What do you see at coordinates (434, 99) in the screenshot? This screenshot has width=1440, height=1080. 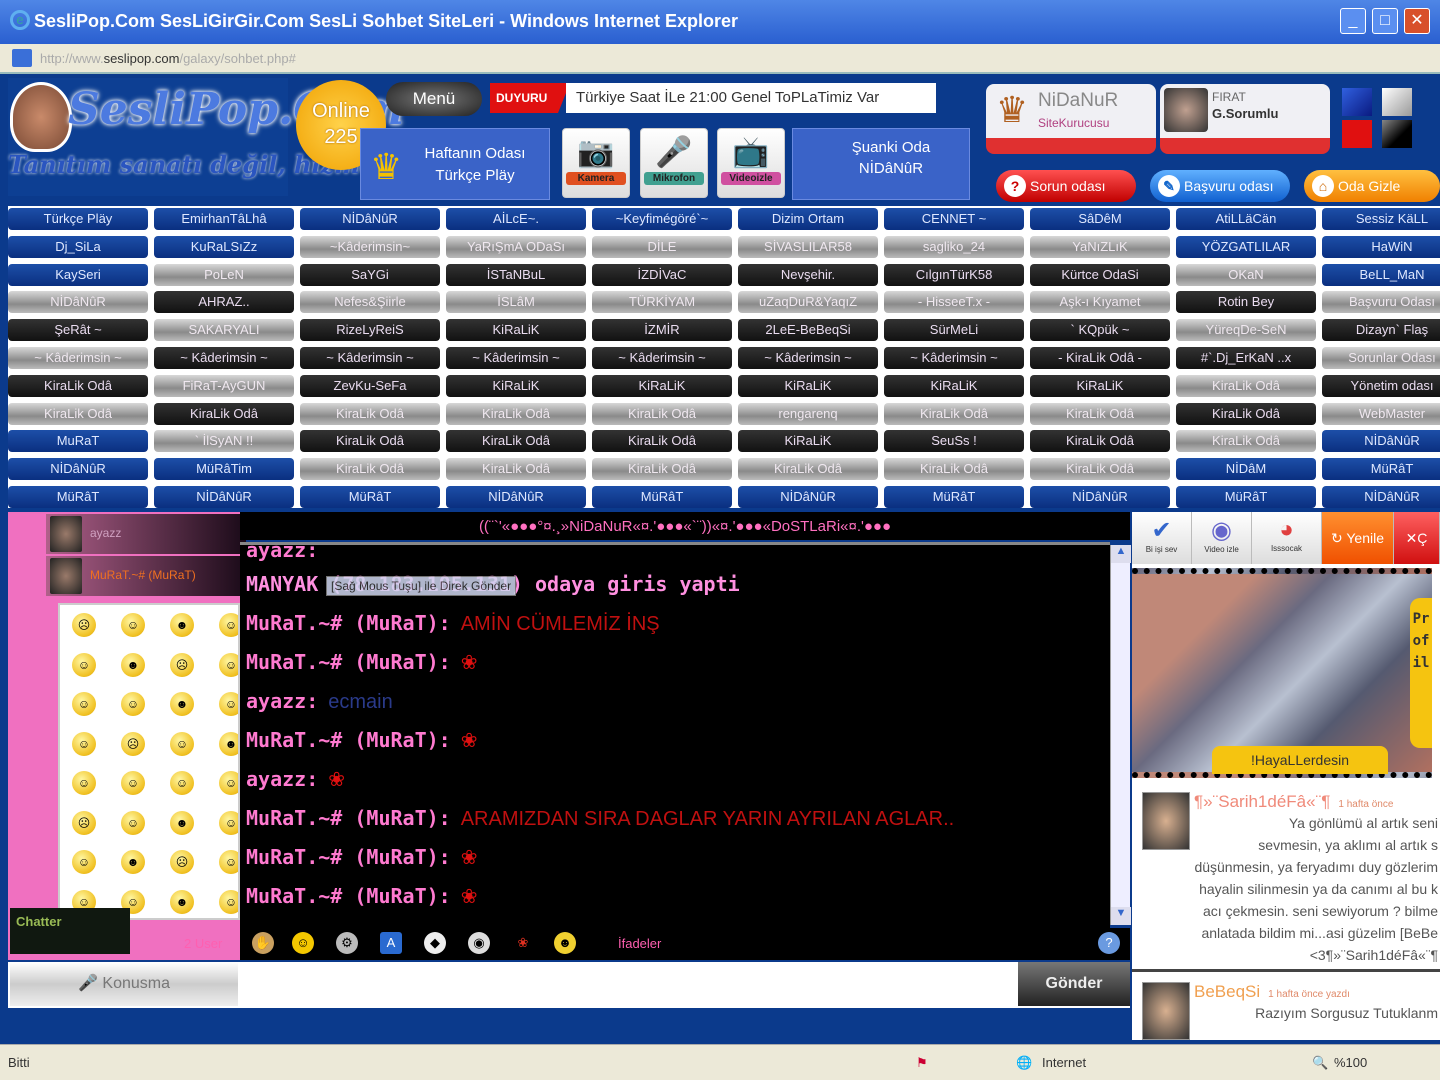 I see `menu-button: Menü` at bounding box center [434, 99].